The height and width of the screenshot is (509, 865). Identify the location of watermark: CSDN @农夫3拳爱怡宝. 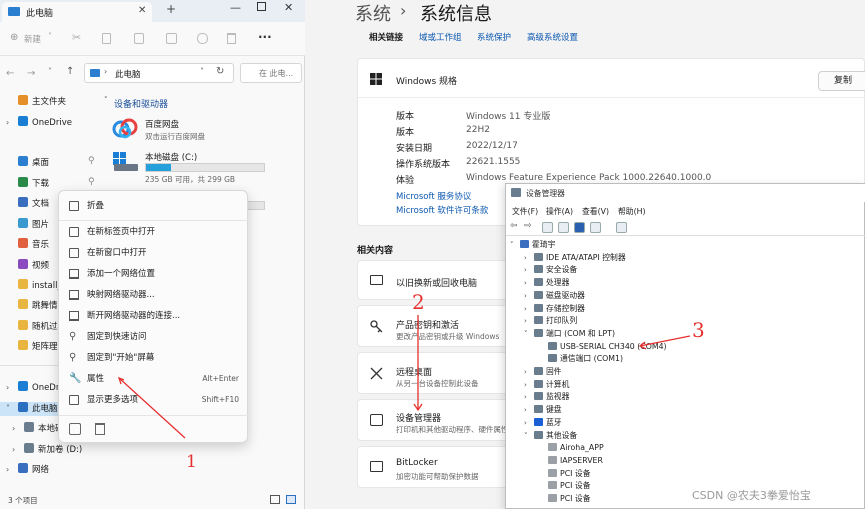
(751, 495).